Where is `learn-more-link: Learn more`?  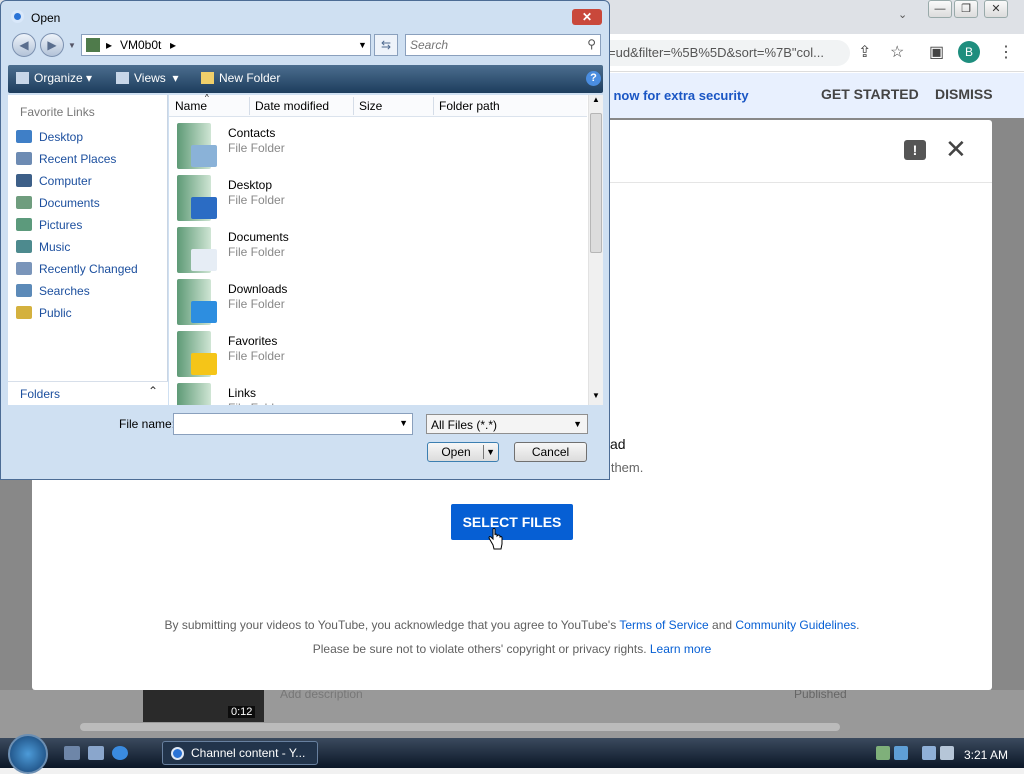
learn-more-link: Learn more is located at coordinates (680, 649).